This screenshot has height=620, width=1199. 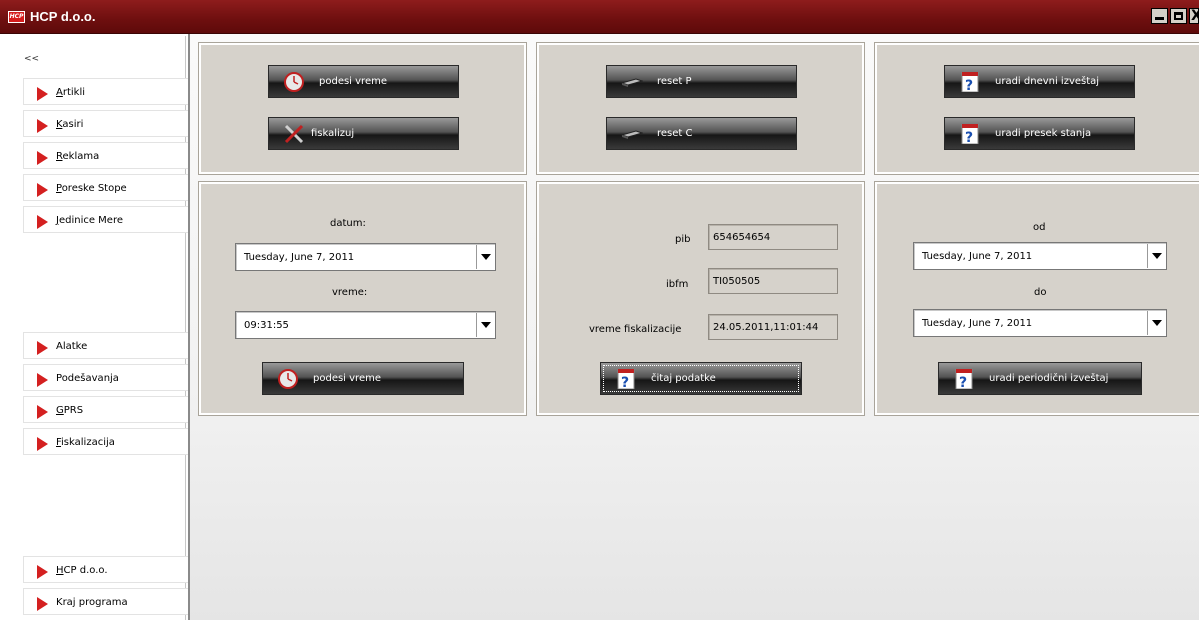 What do you see at coordinates (266, 325) in the screenshot?
I see `time-value: 09:31:55` at bounding box center [266, 325].